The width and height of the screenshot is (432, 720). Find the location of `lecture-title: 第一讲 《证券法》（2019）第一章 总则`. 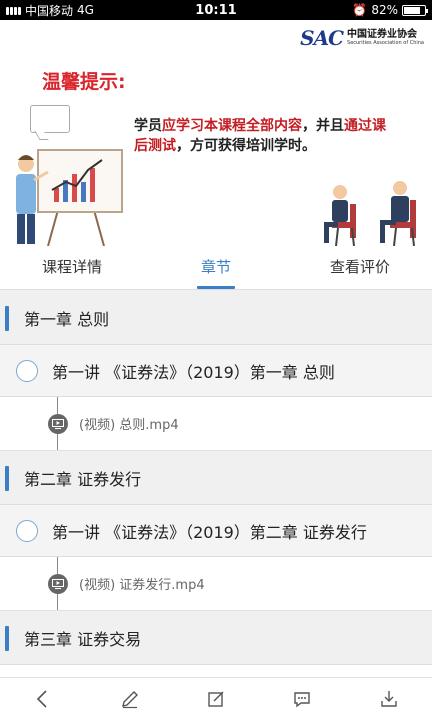

lecture-title: 第一讲 《证券法》（2019）第一章 总则 is located at coordinates (193, 372).